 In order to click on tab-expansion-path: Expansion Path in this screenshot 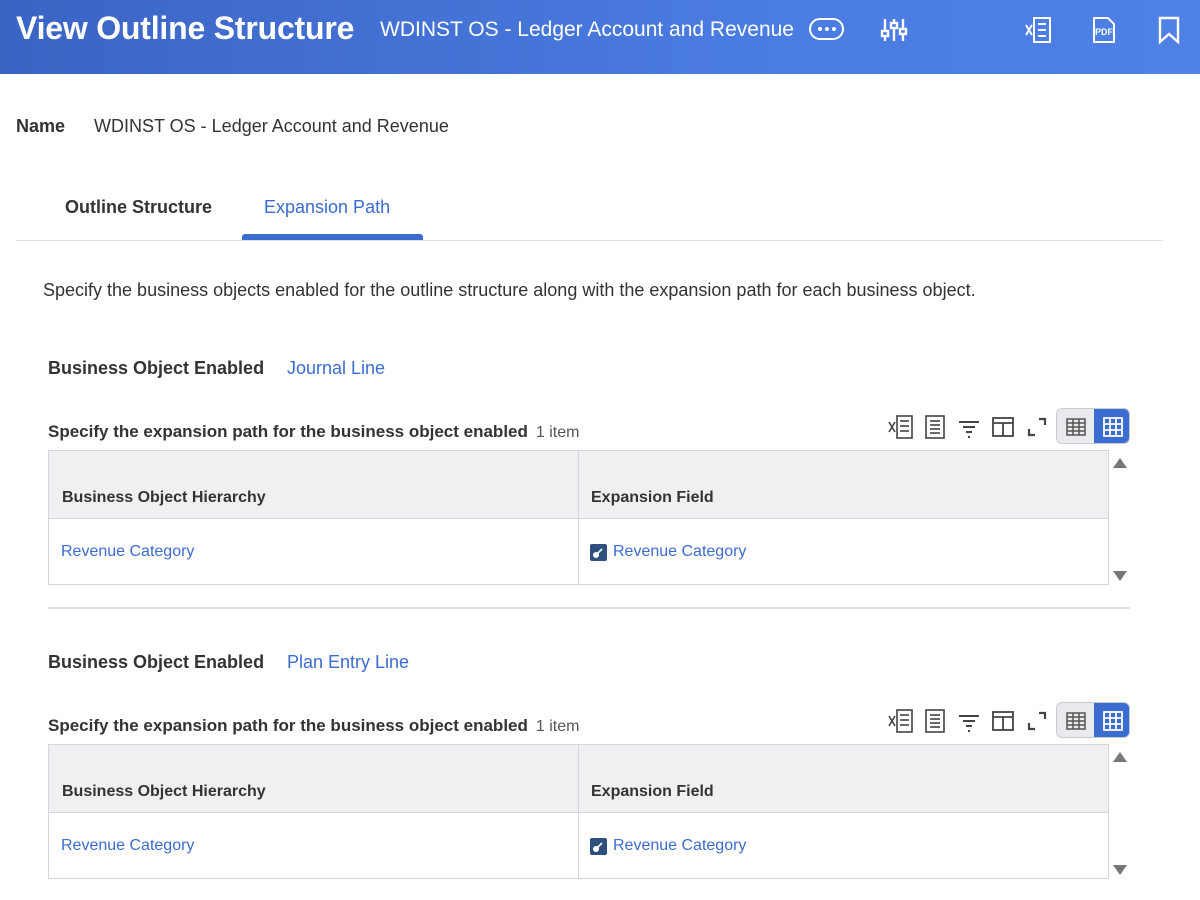, I will do `click(327, 210)`.